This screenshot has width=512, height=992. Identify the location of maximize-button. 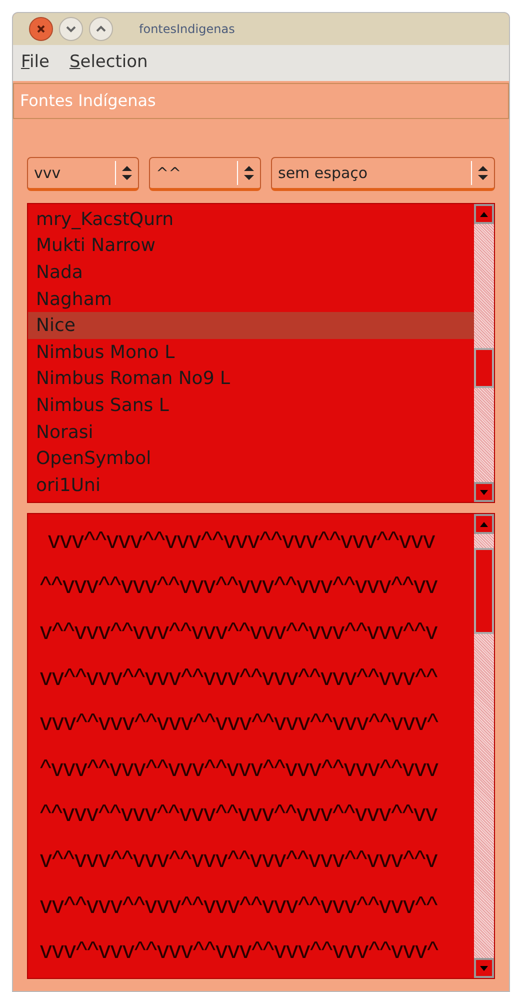
(101, 29).